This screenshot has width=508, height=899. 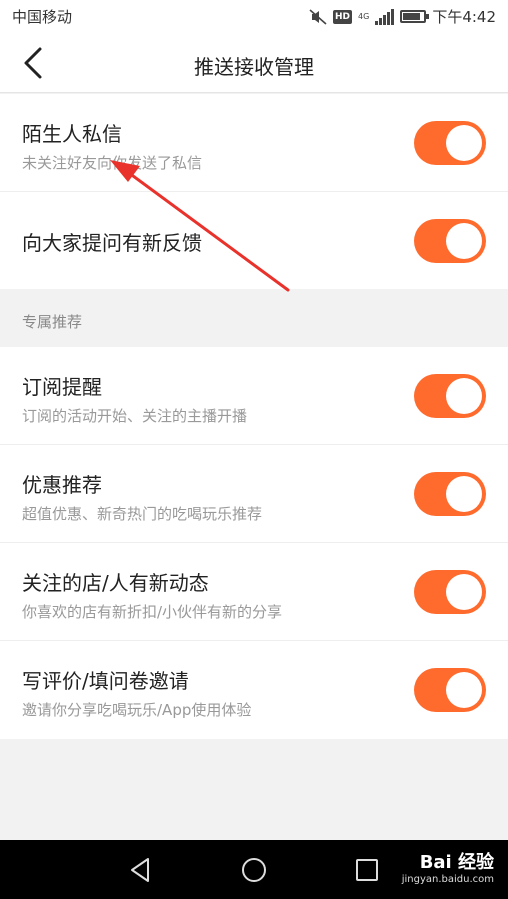 I want to click on battery-level, so click(x=412, y=16).